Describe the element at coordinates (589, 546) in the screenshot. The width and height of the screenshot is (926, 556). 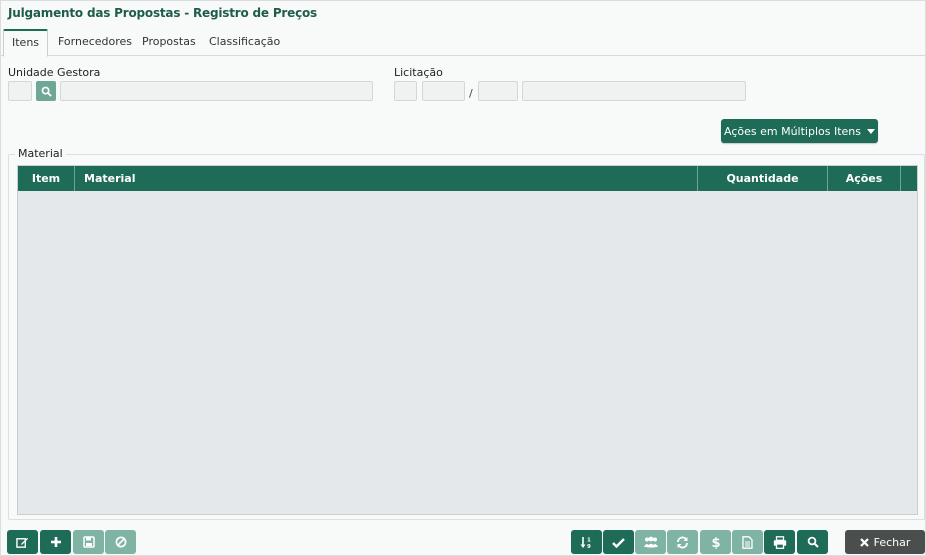
I see `svg-text: 9` at that location.